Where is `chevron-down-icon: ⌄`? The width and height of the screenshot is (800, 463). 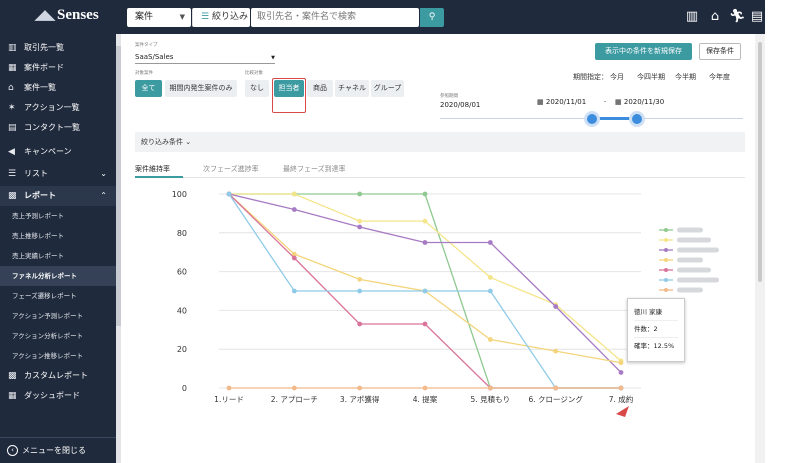
chevron-down-icon: ⌄ is located at coordinates (188, 142).